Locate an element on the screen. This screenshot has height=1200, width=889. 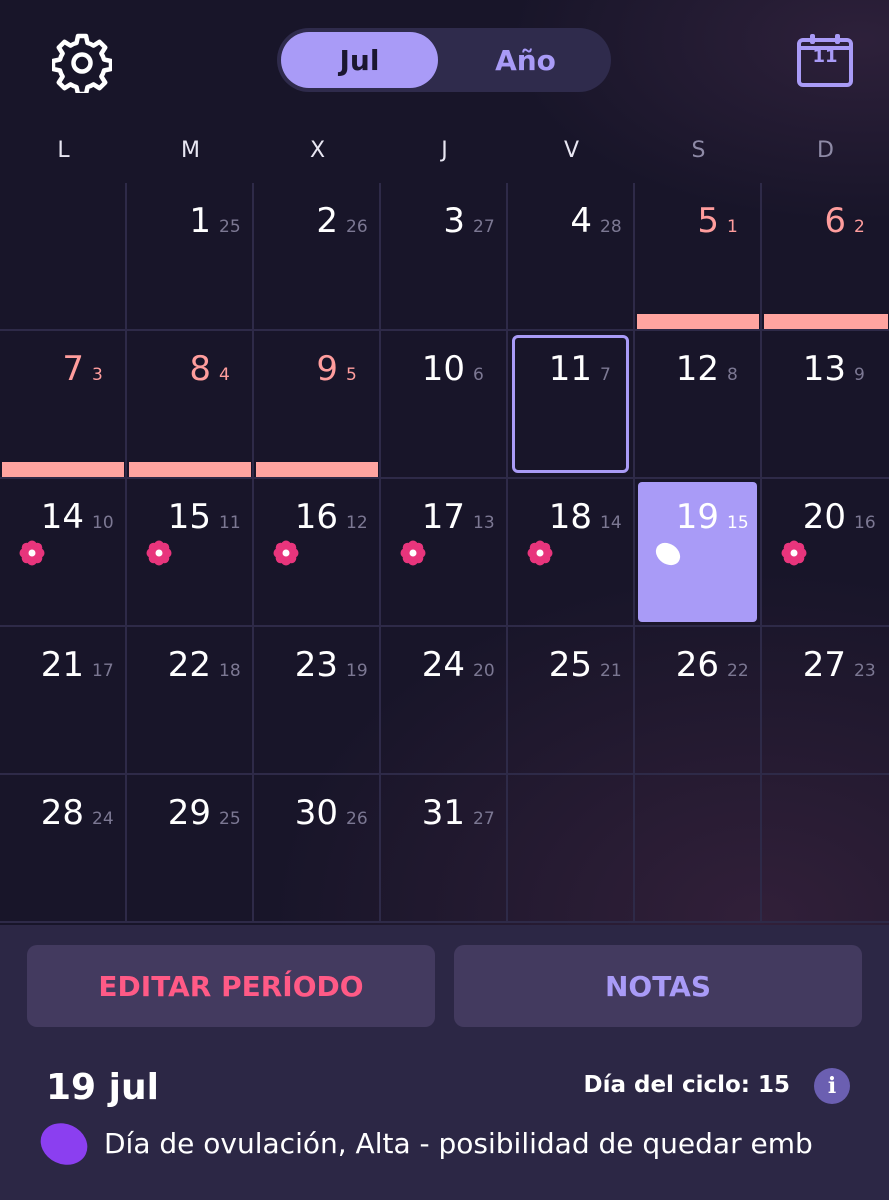
info-icon: i is located at coordinates (832, 1086).